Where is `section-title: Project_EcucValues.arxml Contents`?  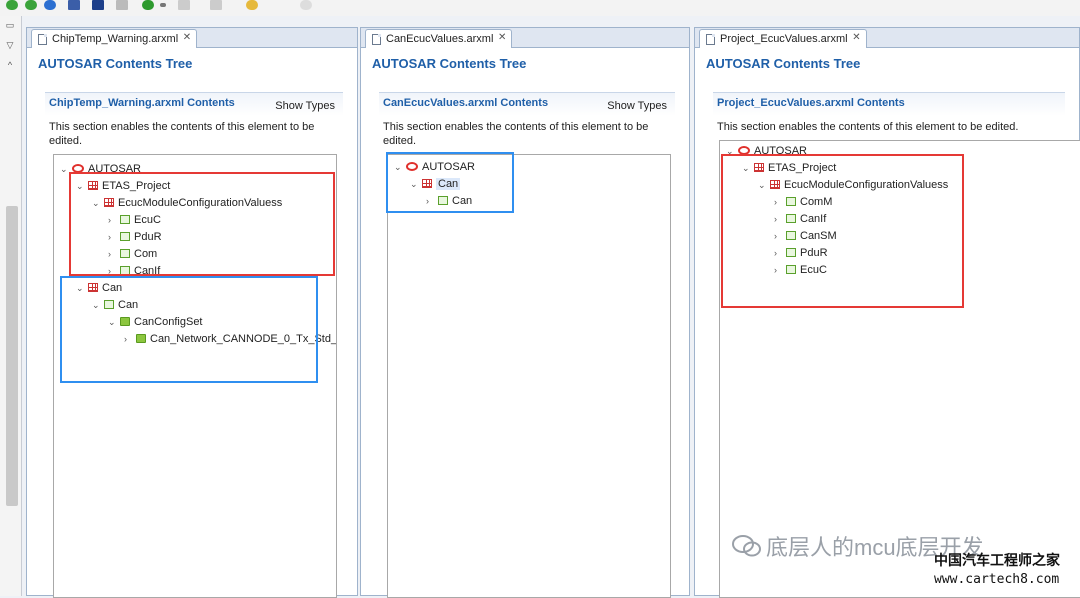
section-title: Project_EcucValues.arxml Contents is located at coordinates (811, 103).